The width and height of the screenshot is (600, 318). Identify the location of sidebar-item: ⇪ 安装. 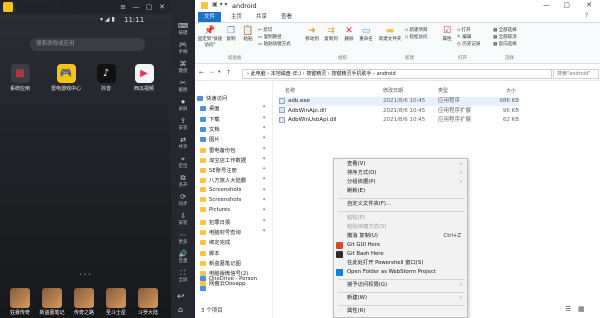
(183, 124).